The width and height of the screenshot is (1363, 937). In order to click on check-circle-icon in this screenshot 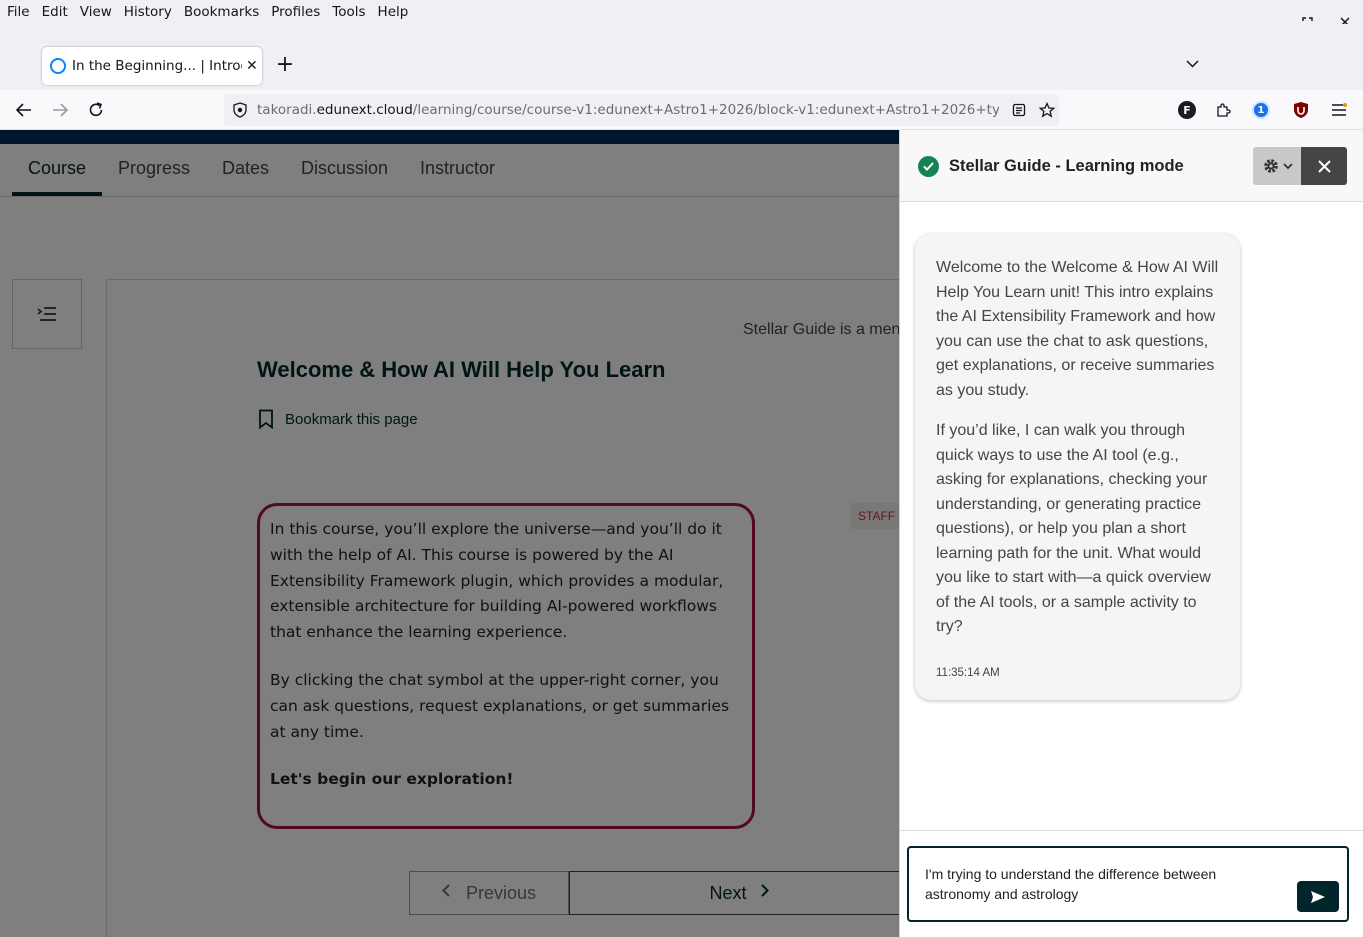, I will do `click(928, 166)`.